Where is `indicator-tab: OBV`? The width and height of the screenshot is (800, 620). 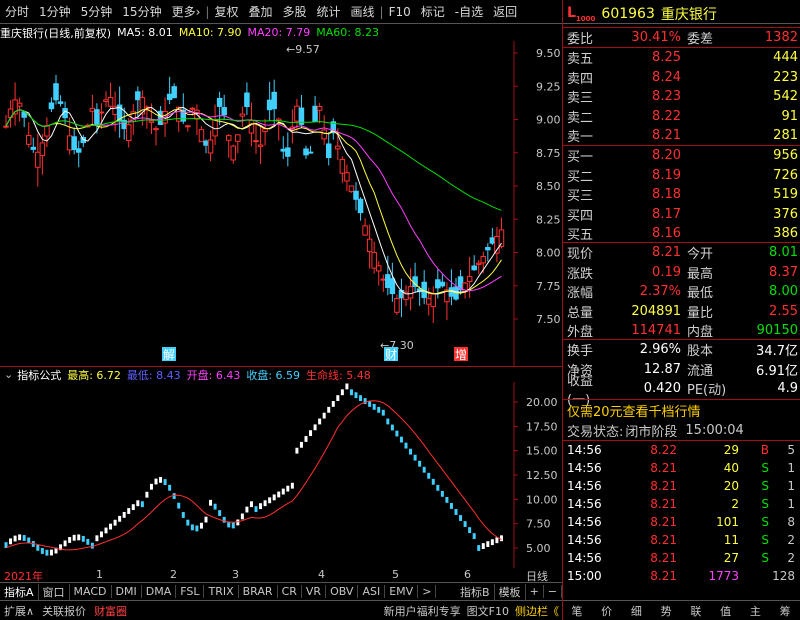
indicator-tab: OBV is located at coordinates (342, 591).